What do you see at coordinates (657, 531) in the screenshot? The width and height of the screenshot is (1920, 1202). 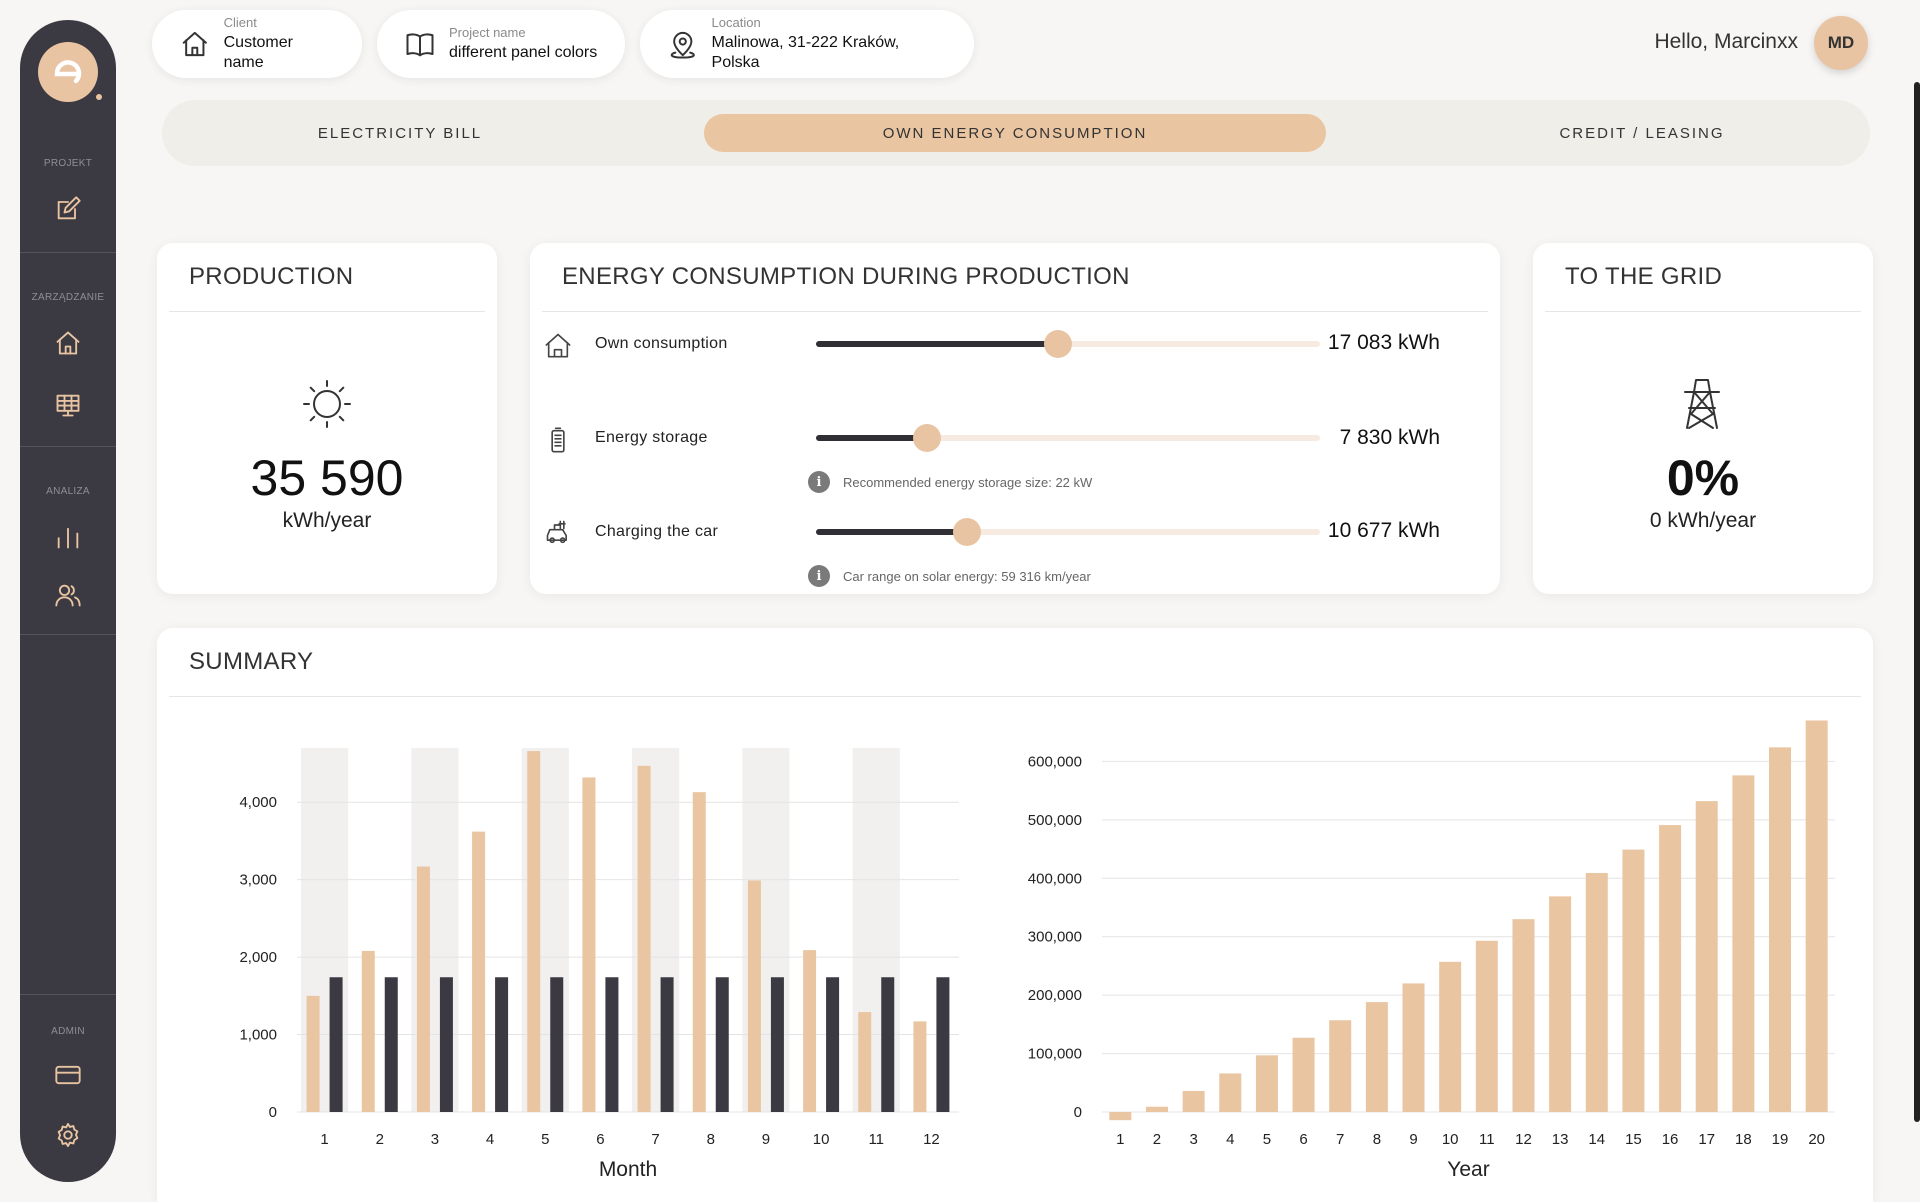 I see `charging-car-label: Charging the car` at bounding box center [657, 531].